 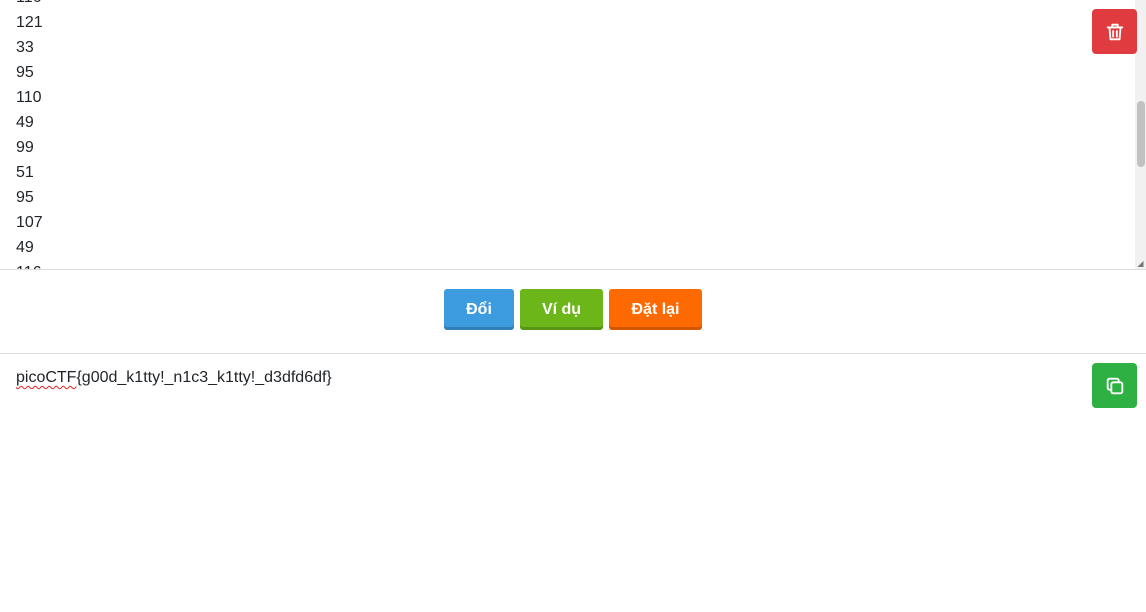 I want to click on copy-icon, so click(x=1114, y=385).